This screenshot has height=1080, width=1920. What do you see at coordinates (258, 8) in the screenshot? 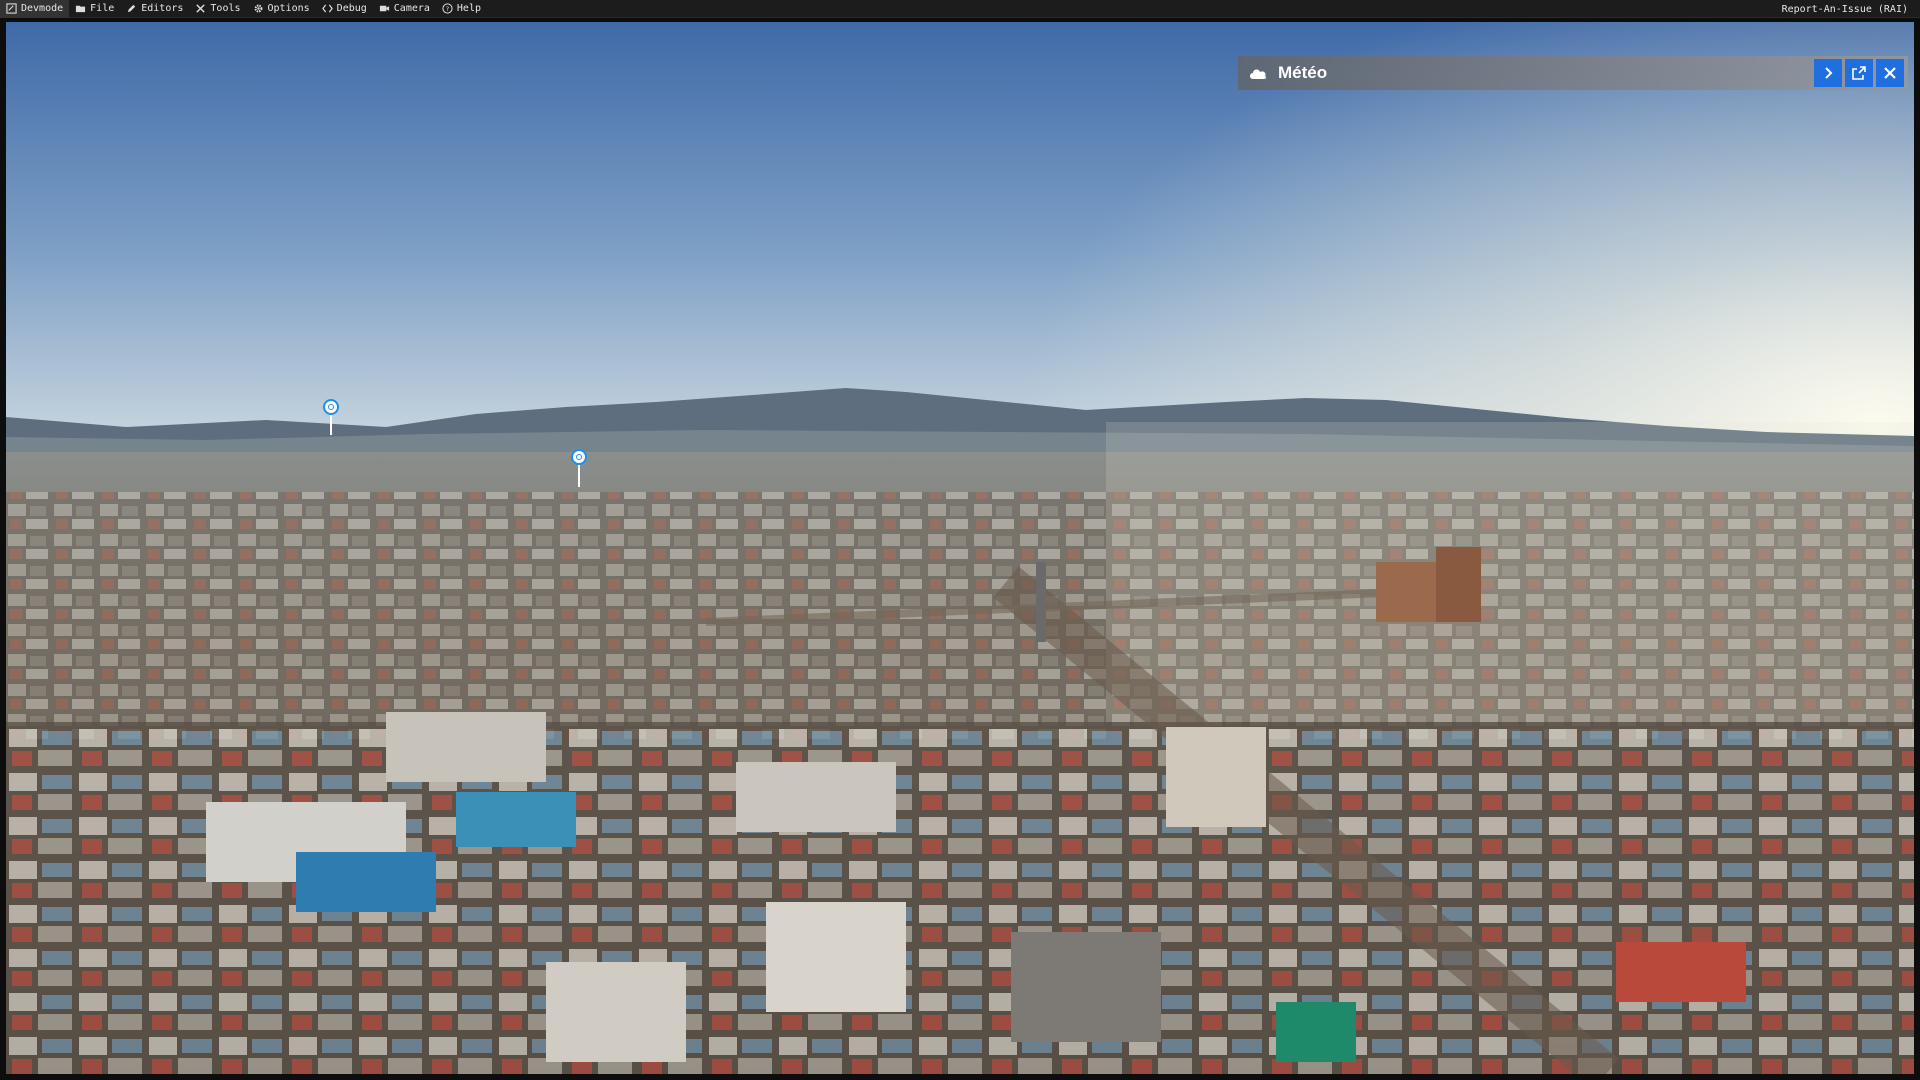
I see `gear-icon` at bounding box center [258, 8].